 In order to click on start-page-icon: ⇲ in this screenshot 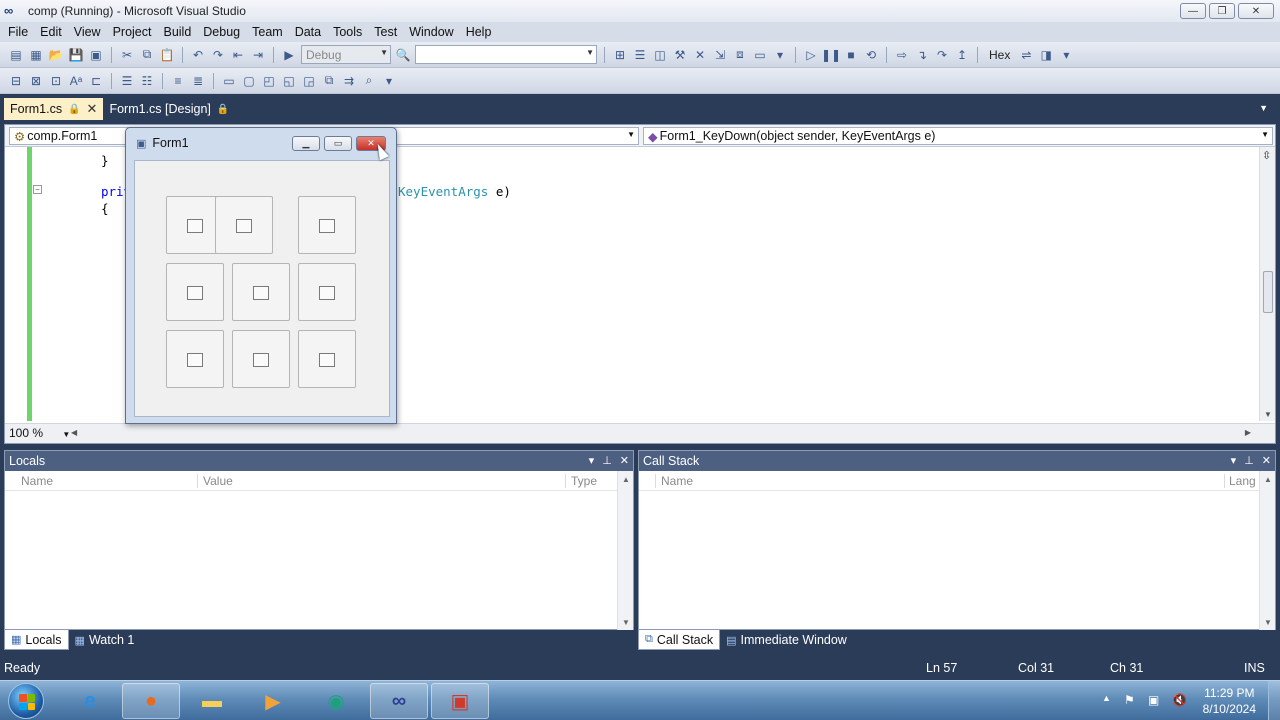, I will do `click(720, 55)`.